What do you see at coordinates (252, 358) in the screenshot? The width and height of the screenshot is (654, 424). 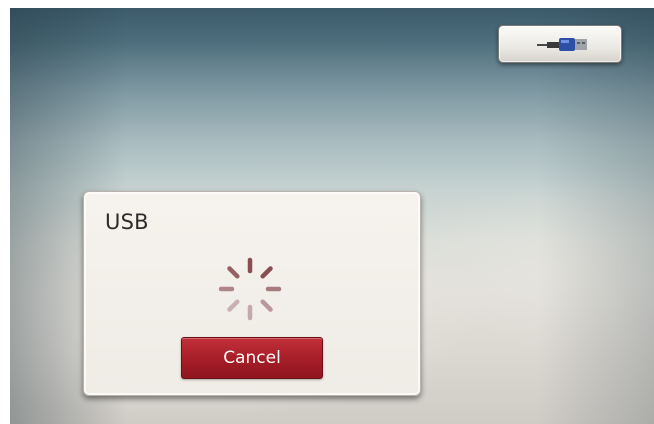 I see `cancel-button: Cancel` at bounding box center [252, 358].